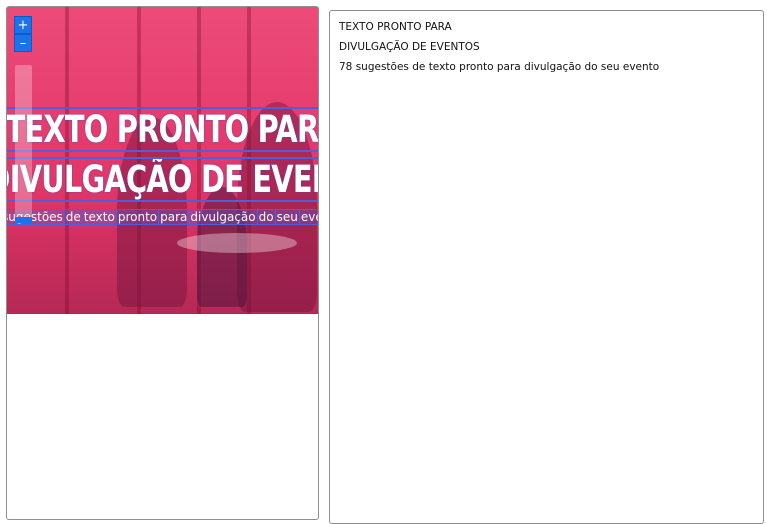  What do you see at coordinates (23, 25) in the screenshot?
I see `zoom-in-button: +` at bounding box center [23, 25].